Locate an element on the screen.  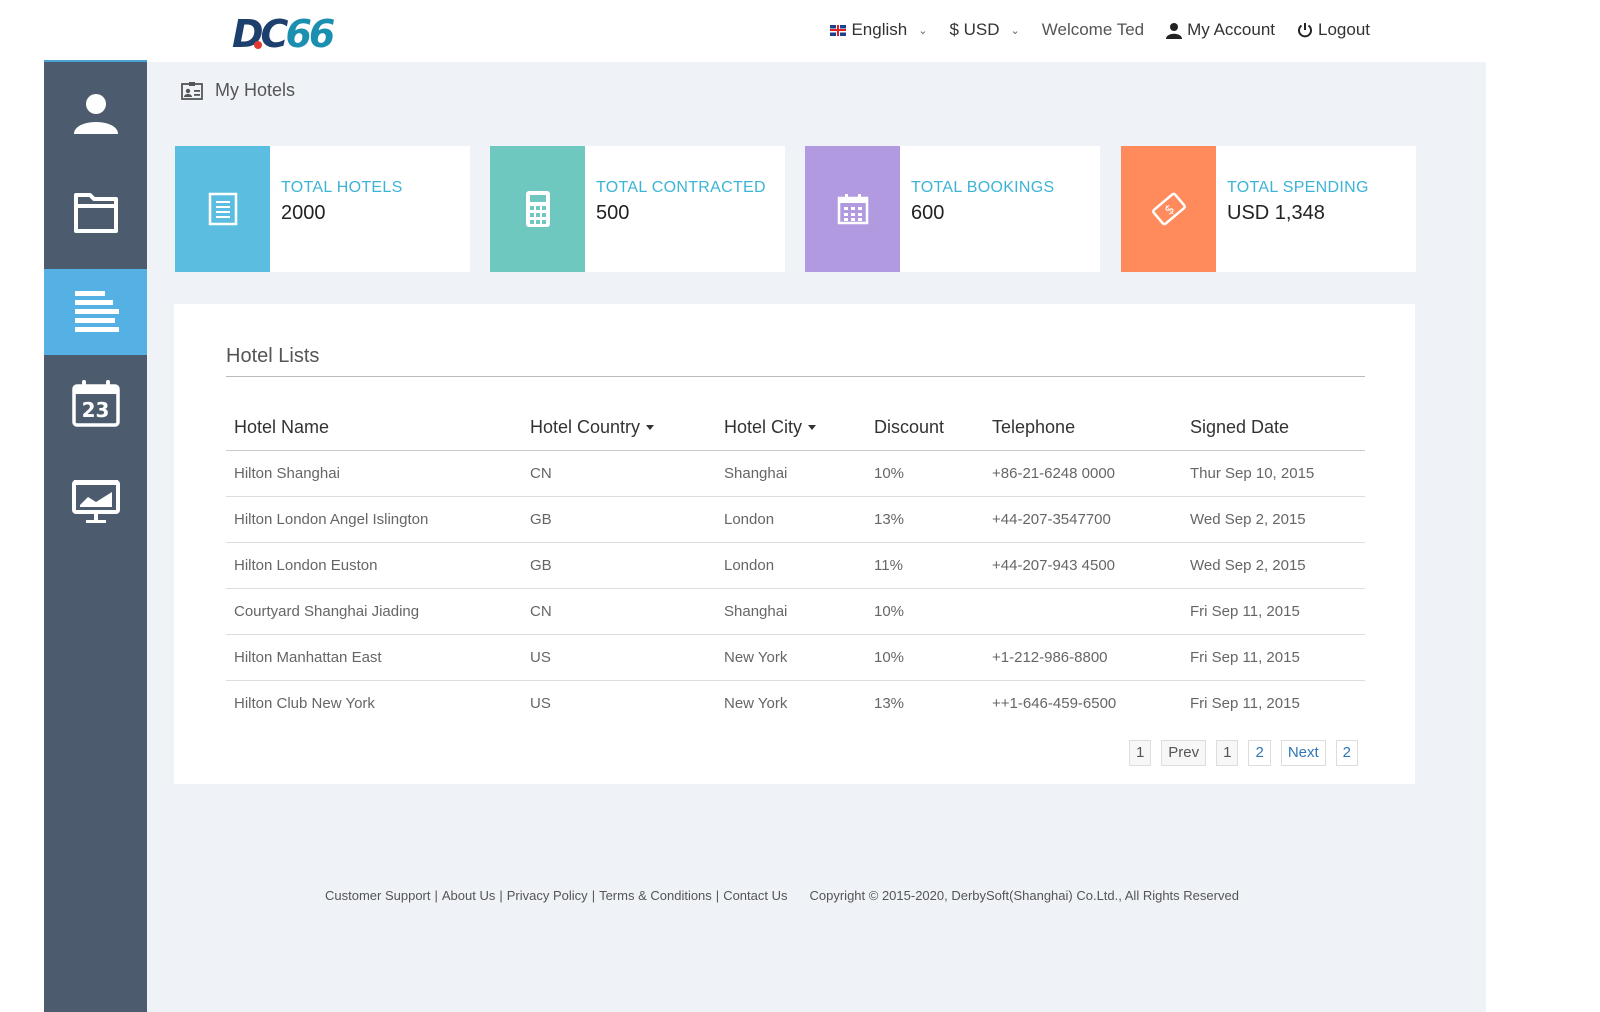
page-indicator-current: 1 is located at coordinates (1140, 753).